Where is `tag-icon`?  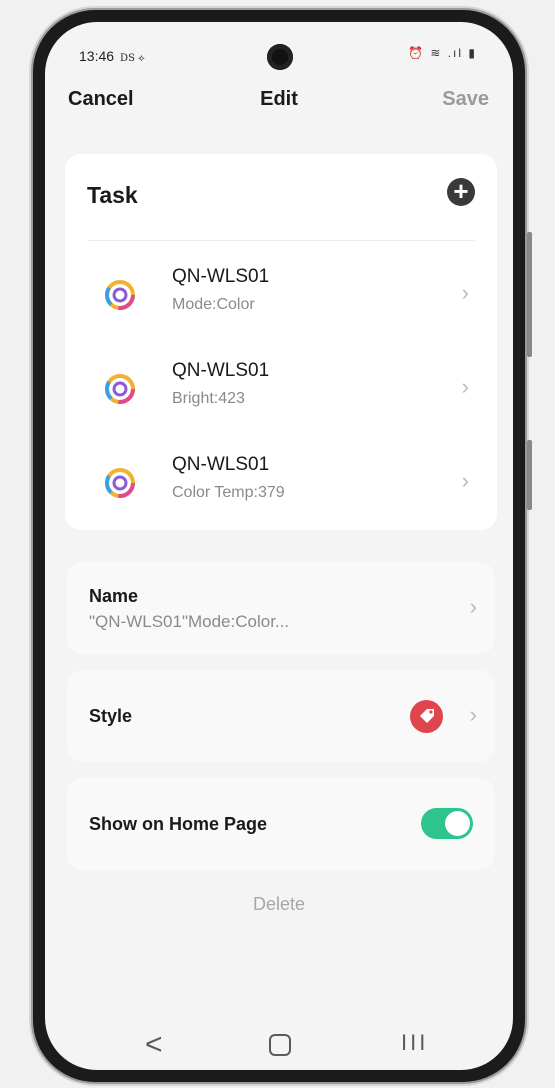 tag-icon is located at coordinates (426, 716).